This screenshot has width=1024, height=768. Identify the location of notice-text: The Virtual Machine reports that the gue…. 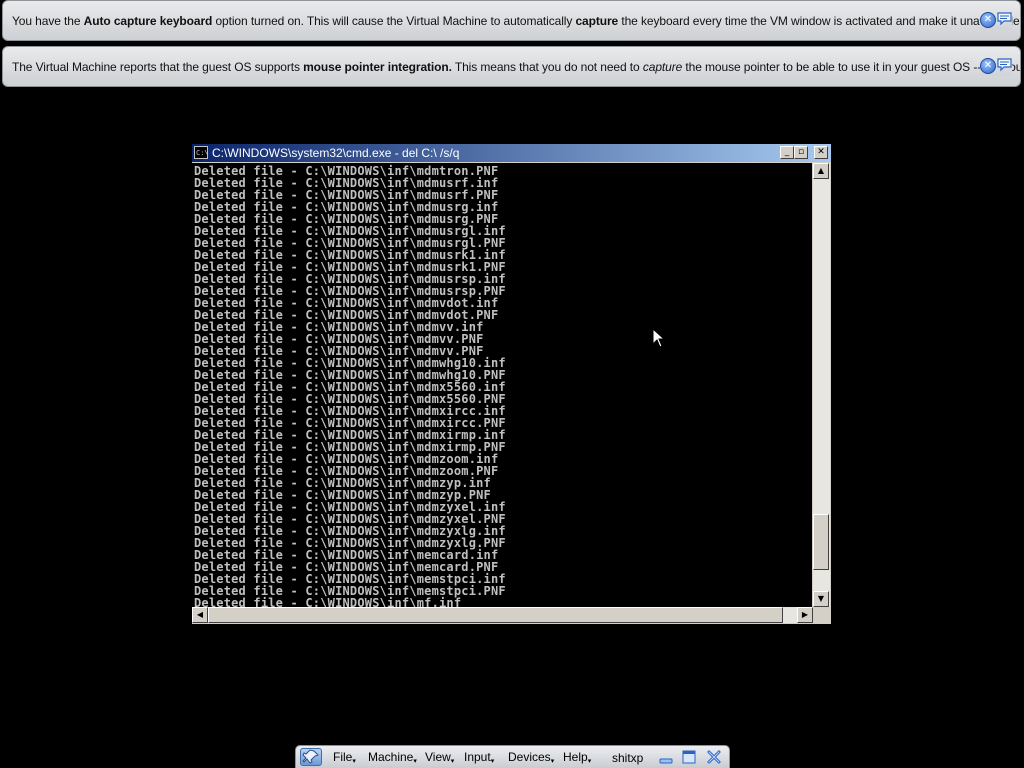
(516, 67).